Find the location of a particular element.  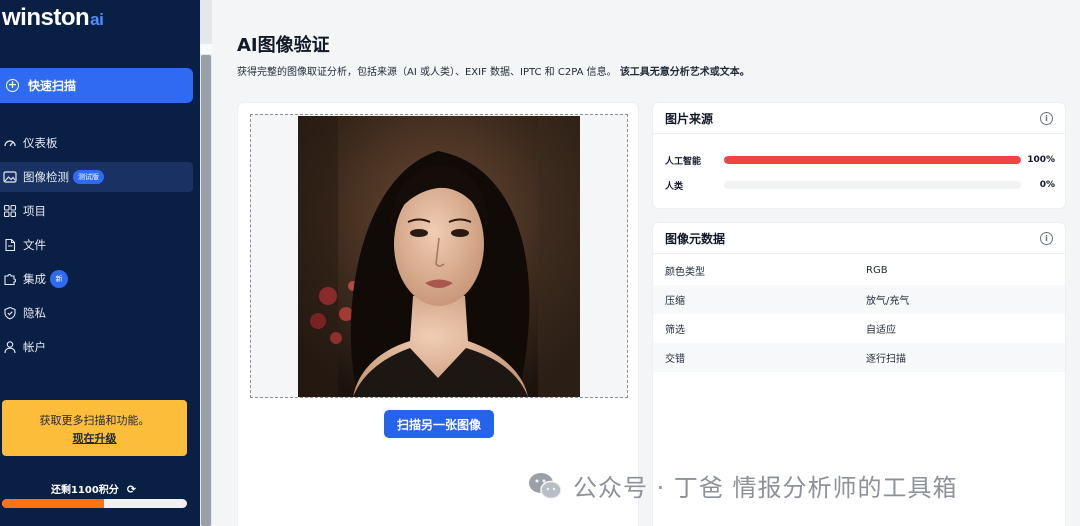

source-percent: 100% is located at coordinates (1041, 160).